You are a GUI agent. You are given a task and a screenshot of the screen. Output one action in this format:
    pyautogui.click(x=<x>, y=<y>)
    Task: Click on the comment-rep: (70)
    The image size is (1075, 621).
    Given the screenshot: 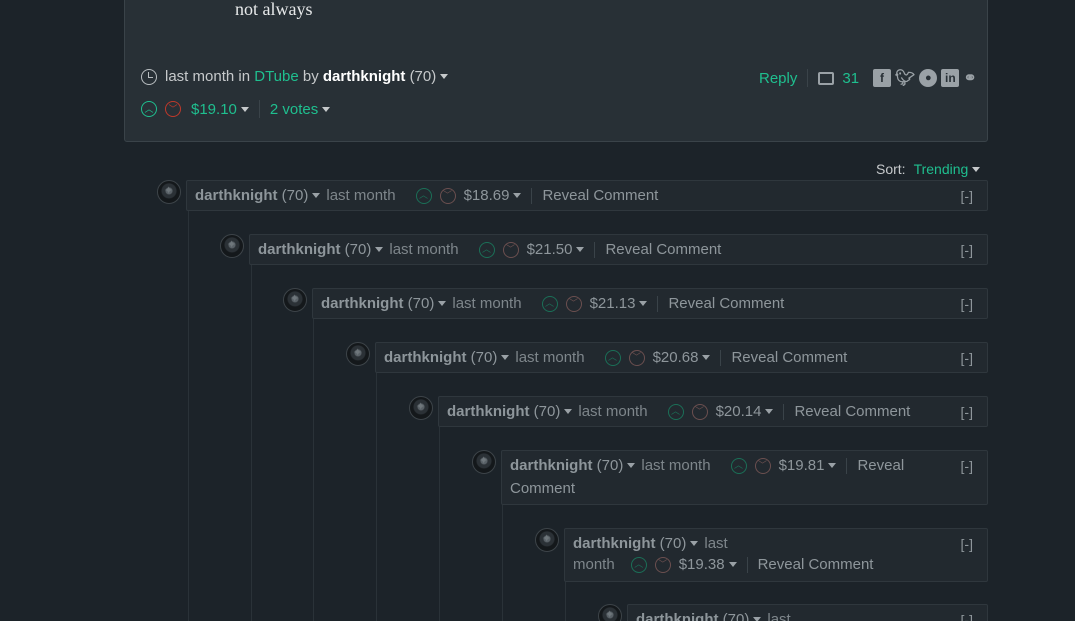 What is the action you would take?
    pyautogui.click(x=358, y=249)
    